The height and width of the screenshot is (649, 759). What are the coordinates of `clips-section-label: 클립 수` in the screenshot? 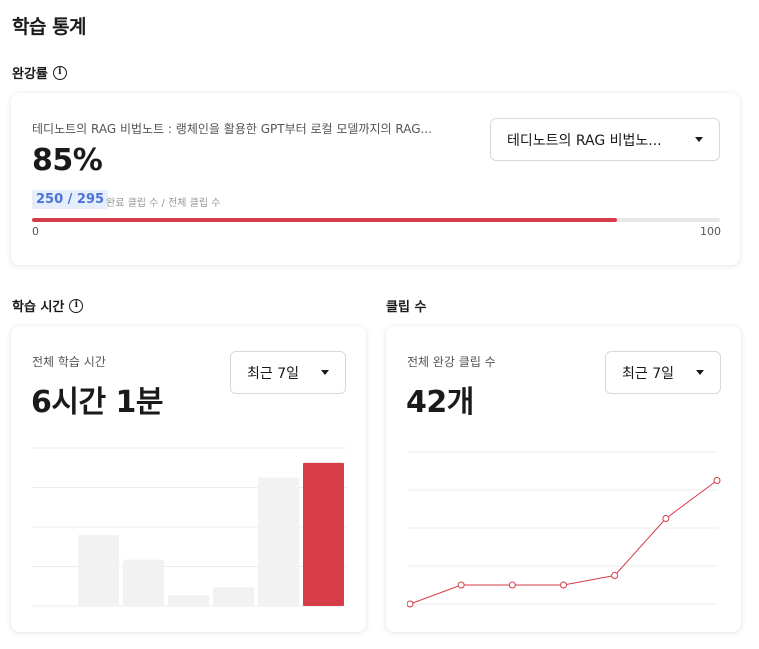 It's located at (406, 305).